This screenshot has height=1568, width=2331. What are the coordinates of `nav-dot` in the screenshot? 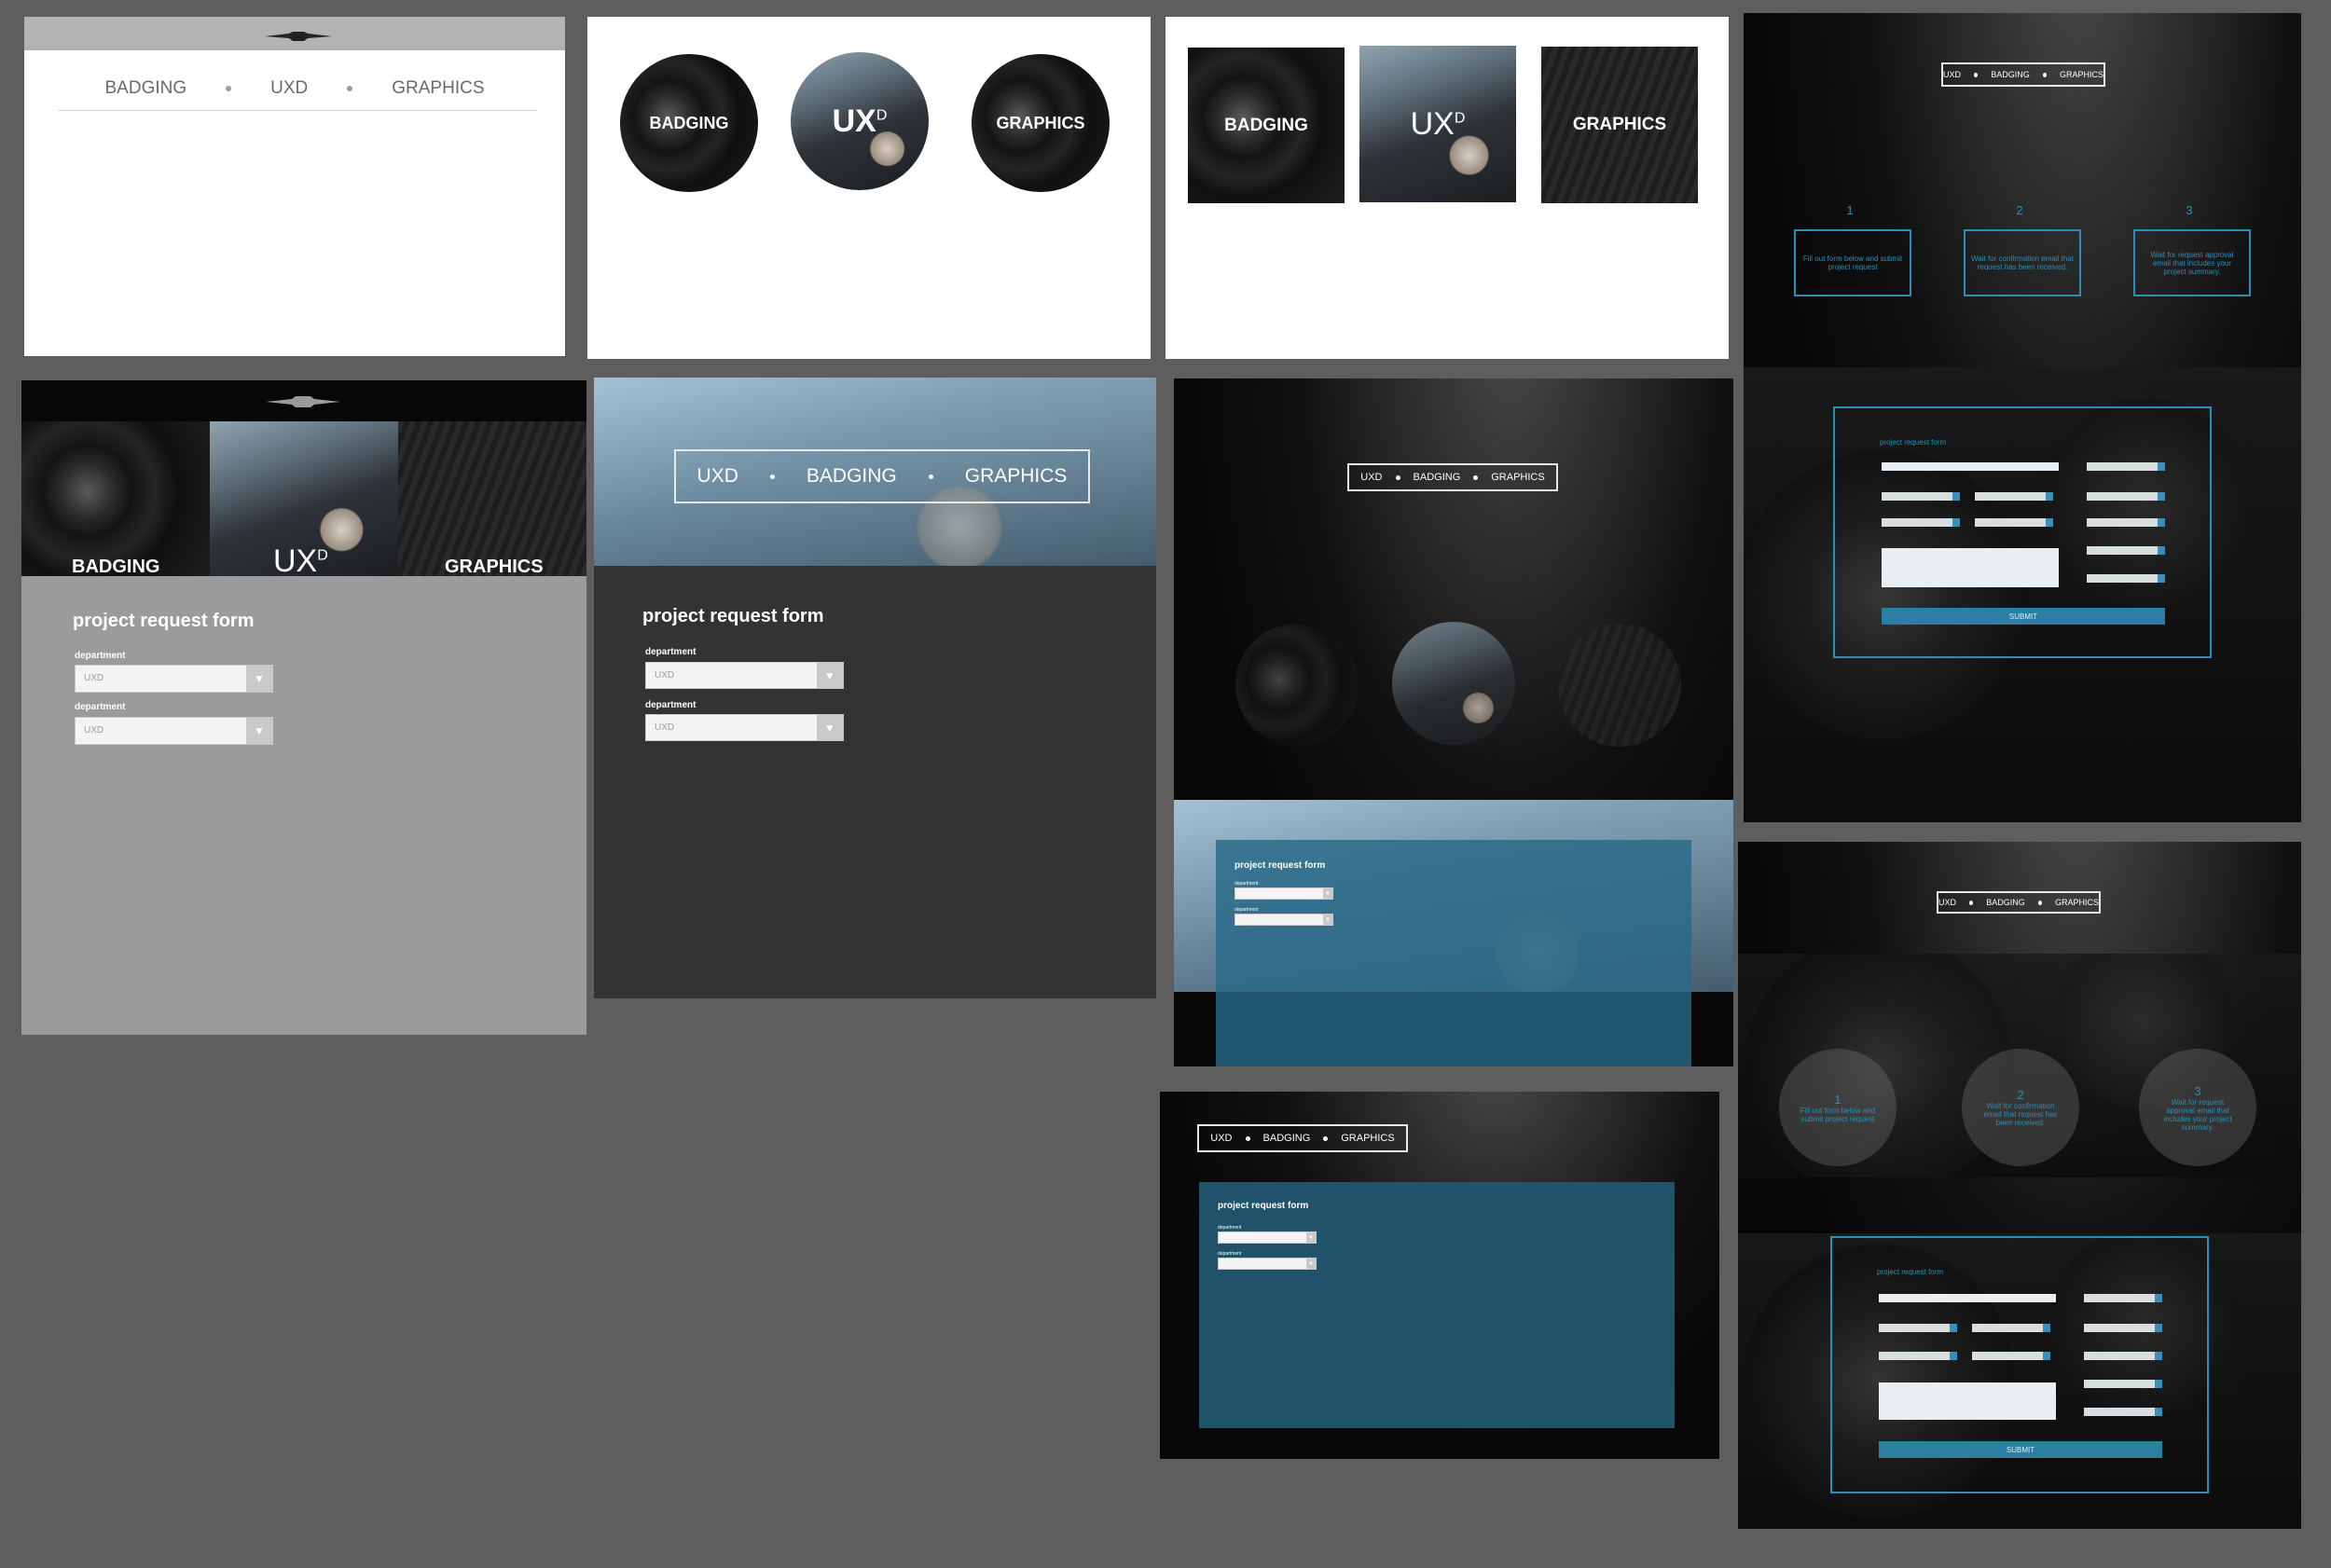 It's located at (350, 88).